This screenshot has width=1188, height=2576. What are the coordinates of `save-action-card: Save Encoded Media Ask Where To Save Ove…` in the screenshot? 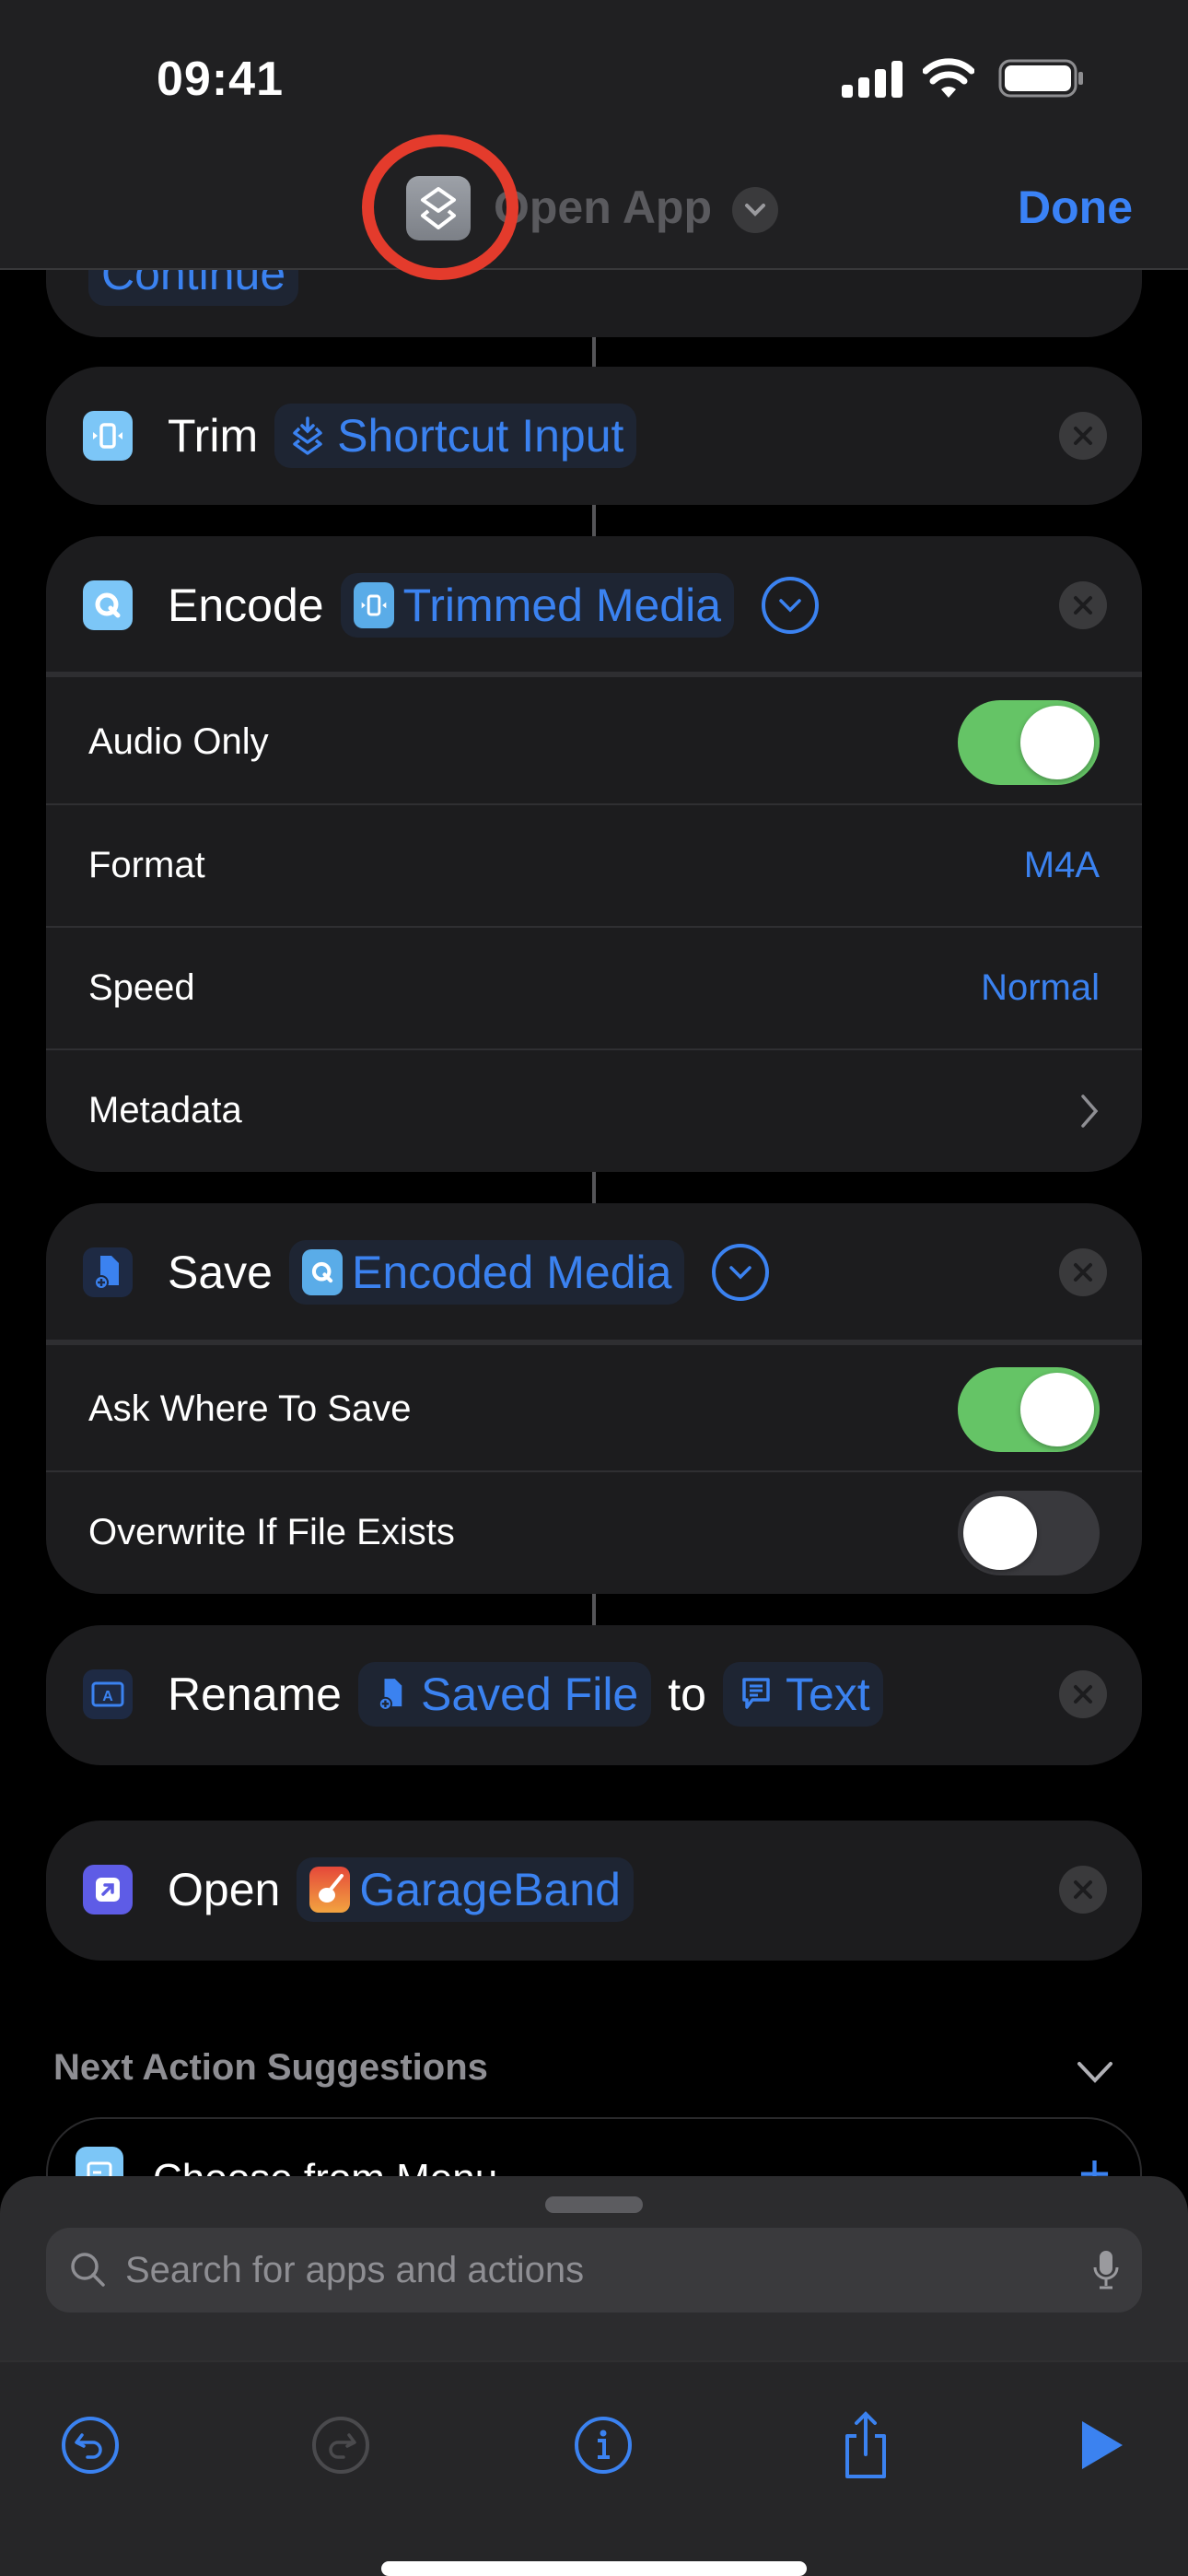 It's located at (594, 1398).